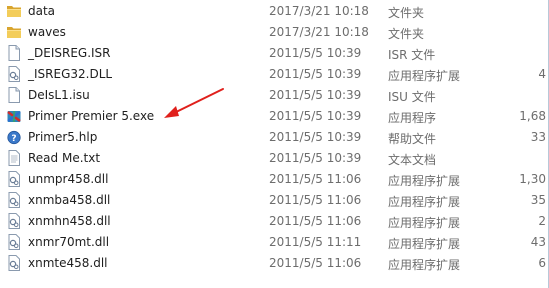 The width and height of the screenshot is (549, 288). I want to click on file-name: Primer Premier 5.exe, so click(91, 116).